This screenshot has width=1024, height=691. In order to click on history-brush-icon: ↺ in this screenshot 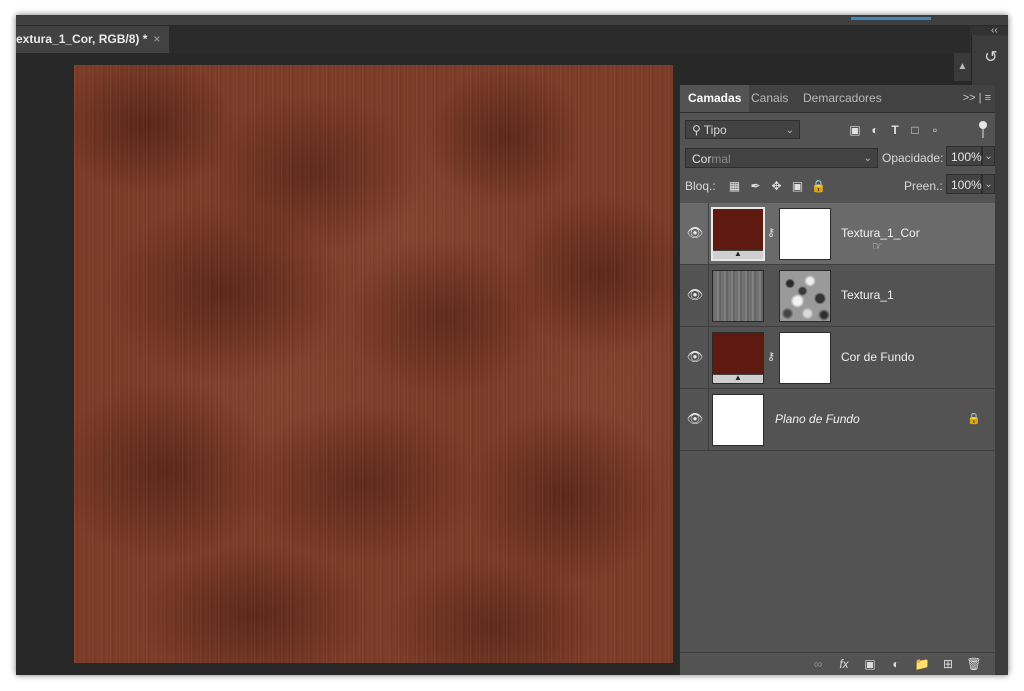, I will do `click(991, 58)`.